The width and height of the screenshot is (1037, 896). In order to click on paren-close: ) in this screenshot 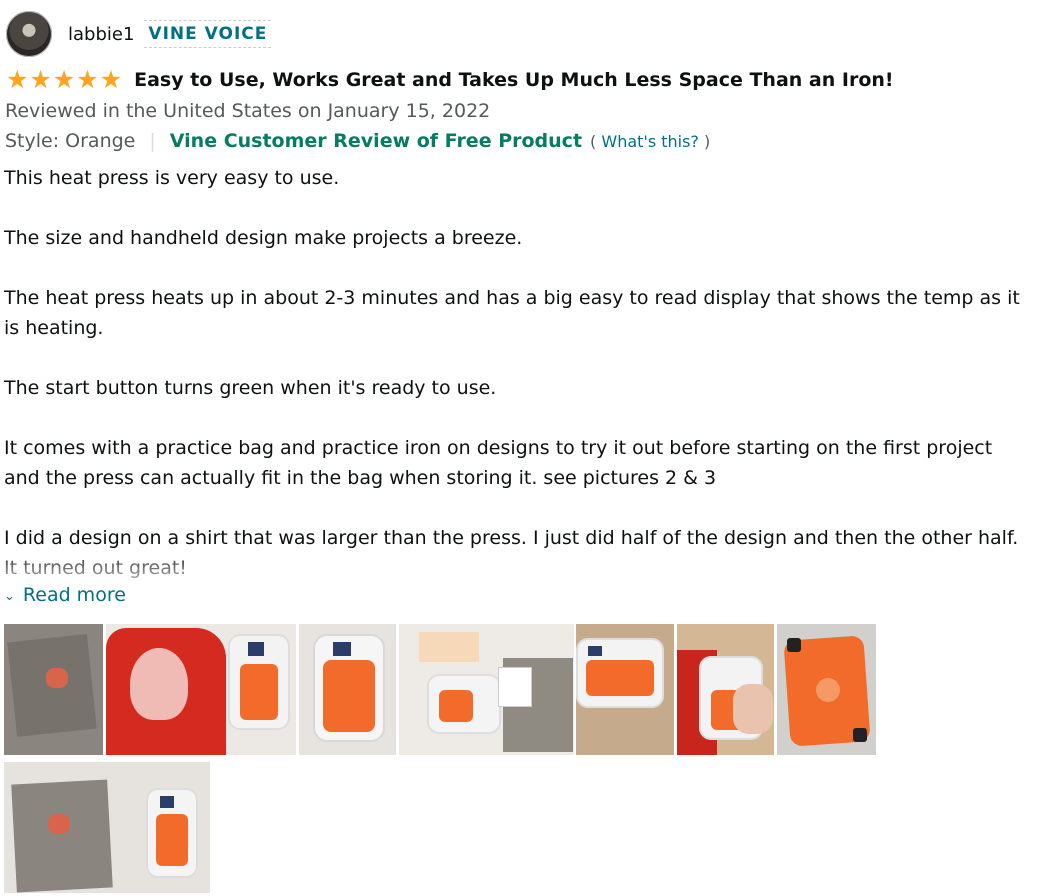, I will do `click(707, 141)`.